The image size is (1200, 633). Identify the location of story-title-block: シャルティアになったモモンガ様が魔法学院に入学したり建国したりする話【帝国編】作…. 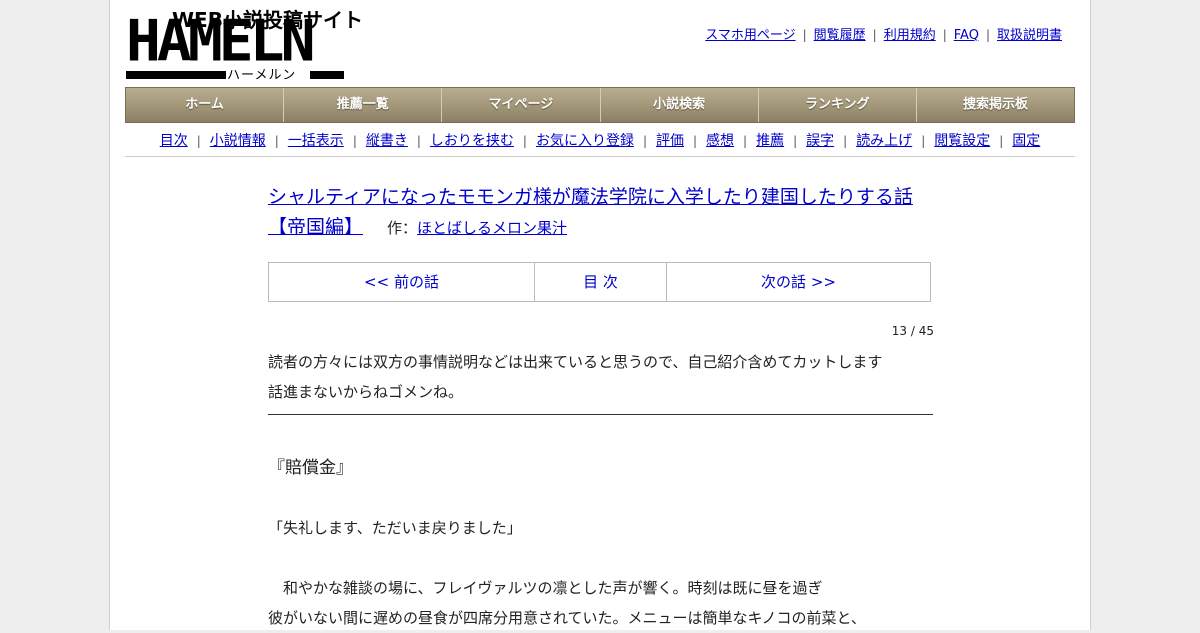
(601, 212).